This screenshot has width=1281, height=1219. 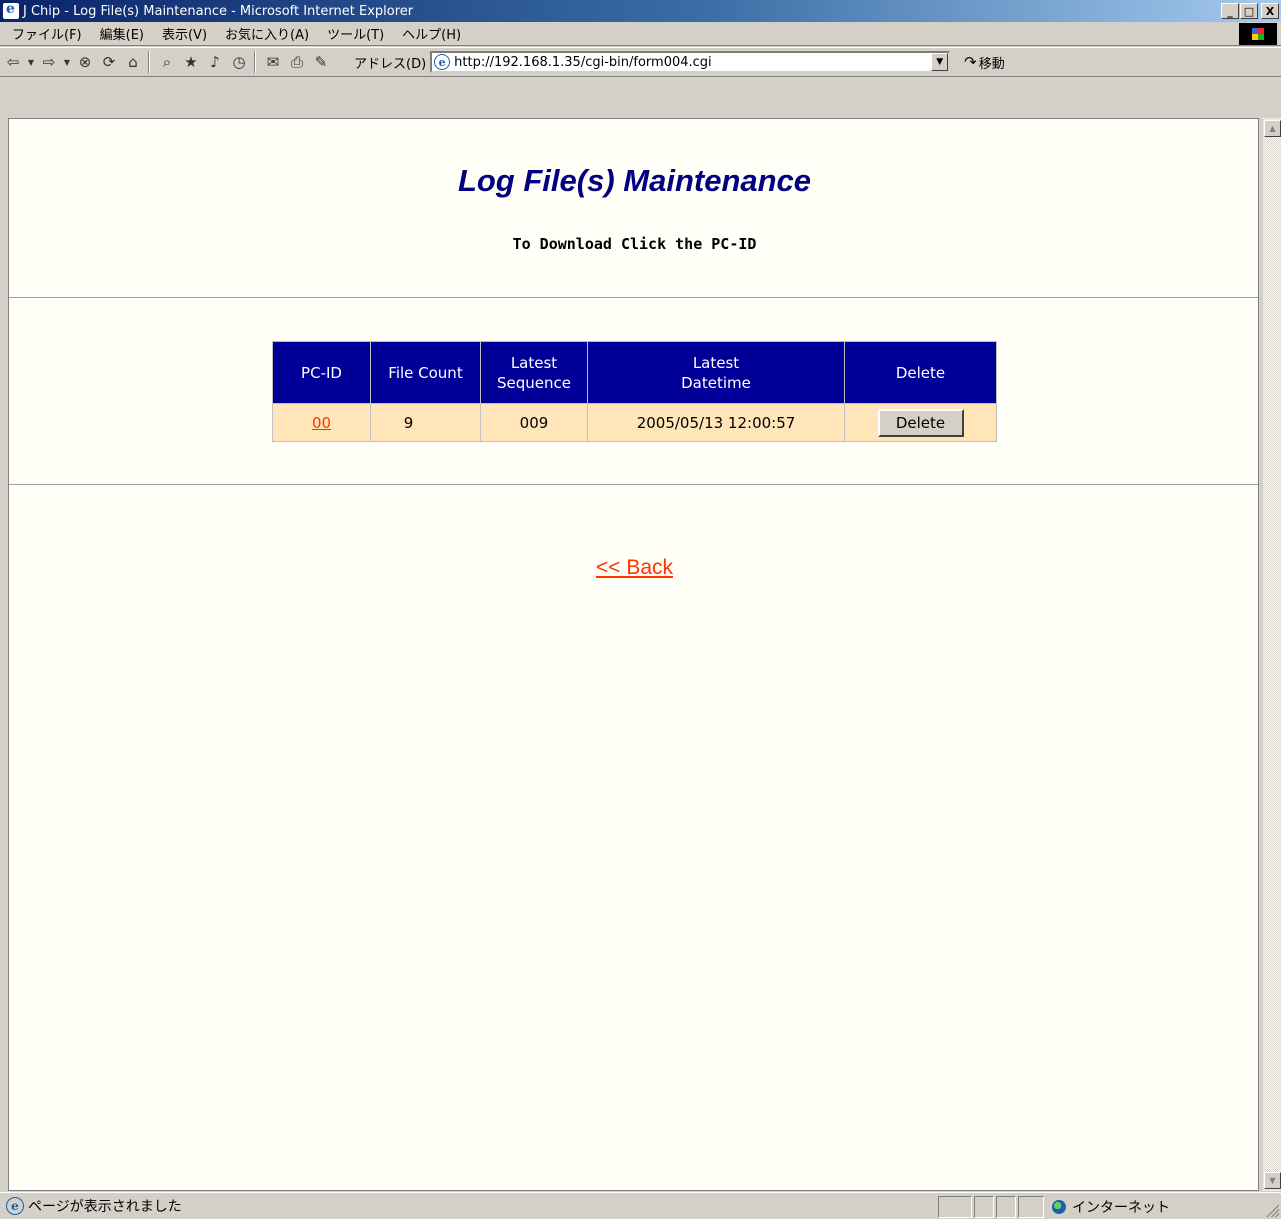 What do you see at coordinates (534, 362) in the screenshot?
I see `header-latest-sequence-line1: Latest` at bounding box center [534, 362].